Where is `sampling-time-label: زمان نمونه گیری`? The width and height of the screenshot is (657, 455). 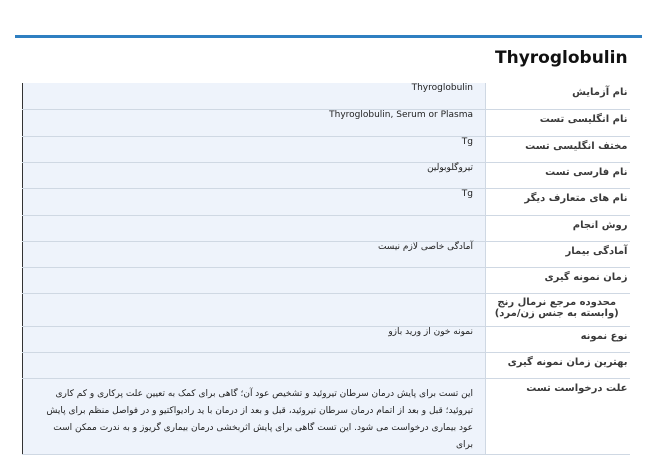
sampling-time-label: زمان نمونه گیری is located at coordinates (557, 280).